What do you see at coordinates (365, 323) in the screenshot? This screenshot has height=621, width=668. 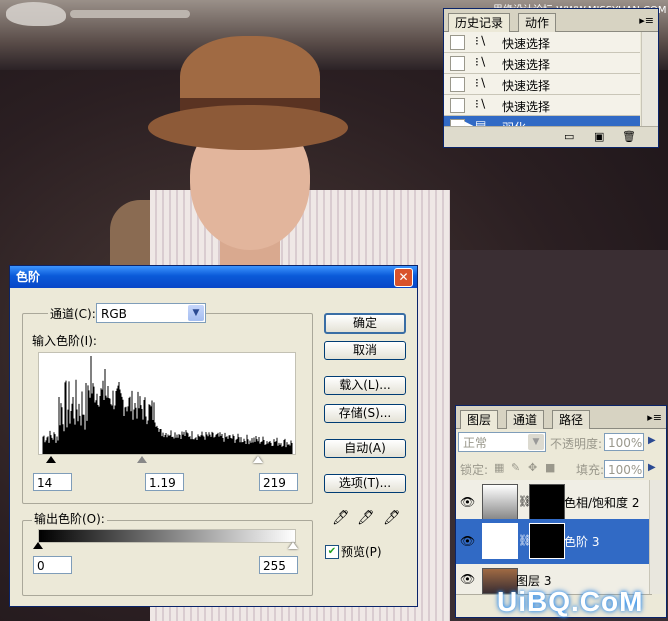 I see `ok-button: 确定` at bounding box center [365, 323].